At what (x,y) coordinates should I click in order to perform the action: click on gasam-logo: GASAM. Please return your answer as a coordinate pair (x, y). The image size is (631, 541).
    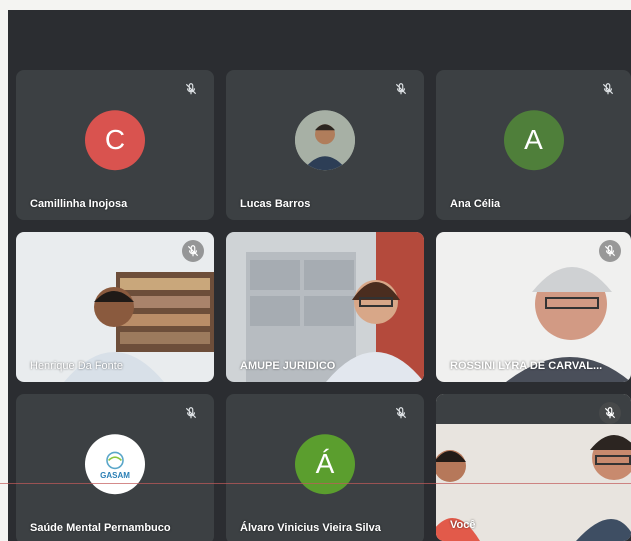
    Looking at the image, I should click on (115, 464).